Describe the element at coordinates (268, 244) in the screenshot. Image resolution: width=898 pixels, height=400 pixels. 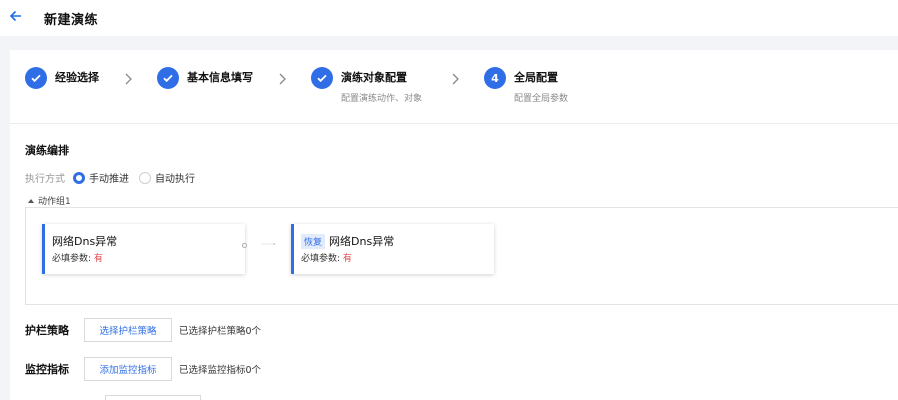
I see `connector-arrow` at that location.